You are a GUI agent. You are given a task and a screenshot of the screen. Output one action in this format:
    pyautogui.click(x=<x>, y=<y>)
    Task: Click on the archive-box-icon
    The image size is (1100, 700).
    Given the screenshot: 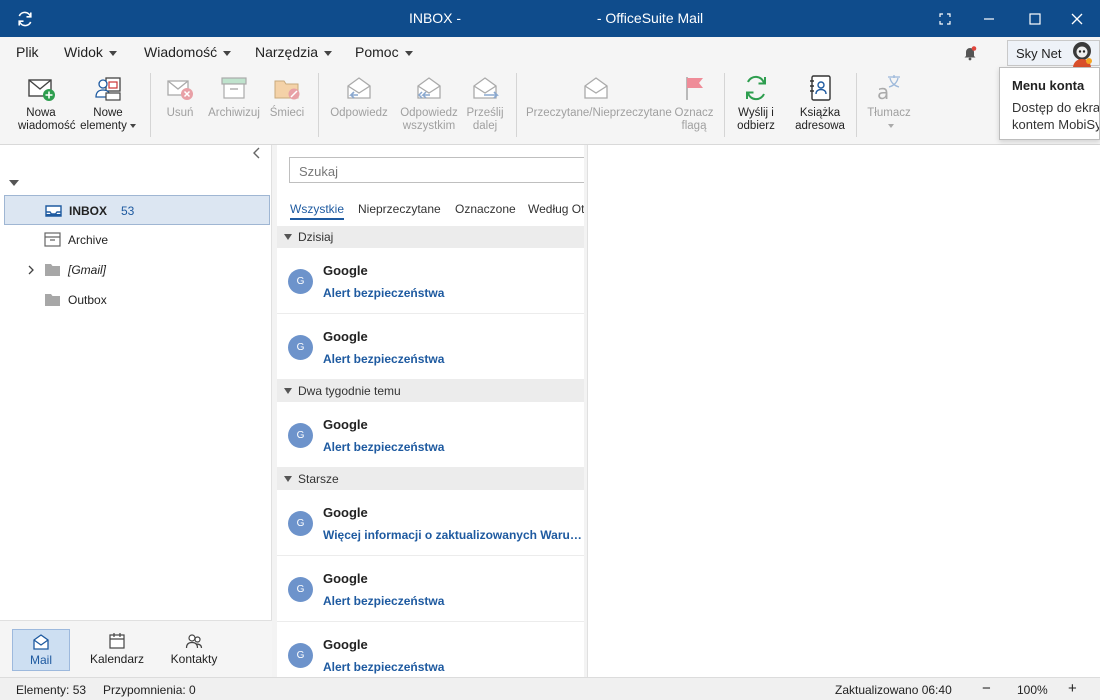 What is the action you would take?
    pyautogui.click(x=52, y=239)
    